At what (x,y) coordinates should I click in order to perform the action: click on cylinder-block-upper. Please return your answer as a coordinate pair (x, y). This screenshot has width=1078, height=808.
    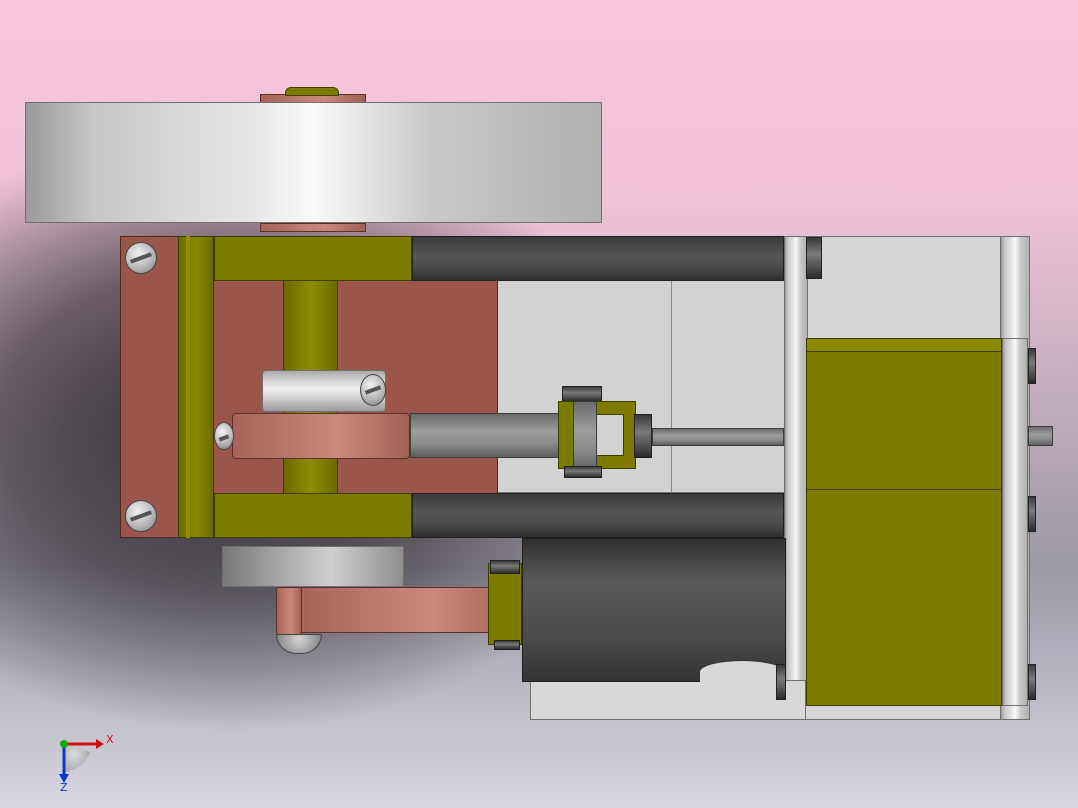
    Looking at the image, I should click on (904, 414).